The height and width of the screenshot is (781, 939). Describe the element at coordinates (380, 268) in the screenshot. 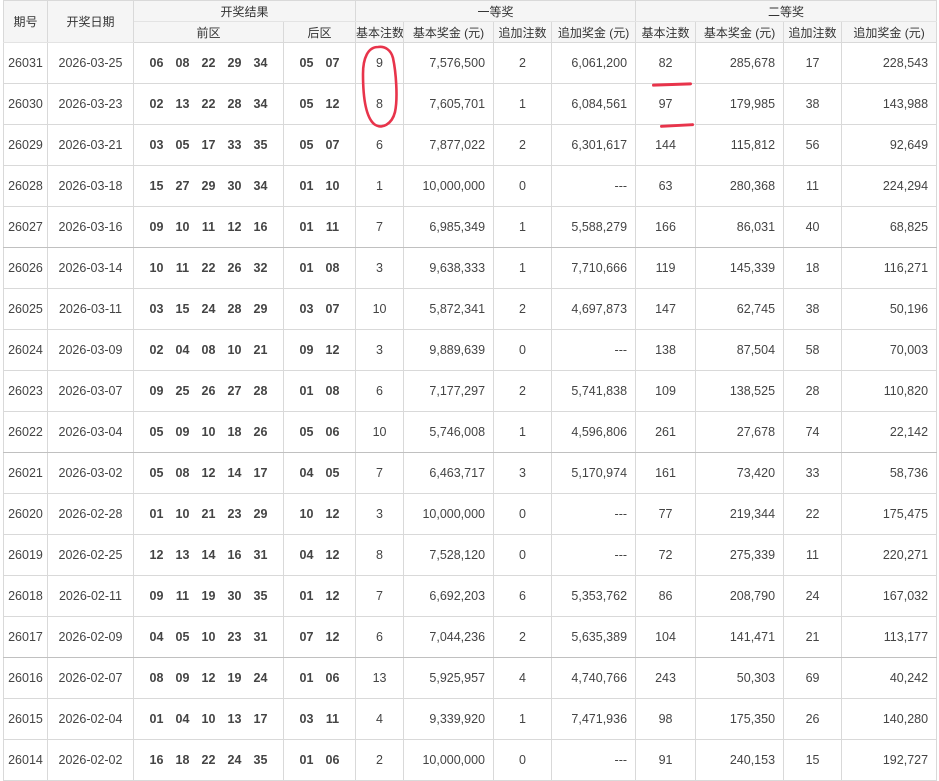

I see `p1-count-cell: 3` at that location.